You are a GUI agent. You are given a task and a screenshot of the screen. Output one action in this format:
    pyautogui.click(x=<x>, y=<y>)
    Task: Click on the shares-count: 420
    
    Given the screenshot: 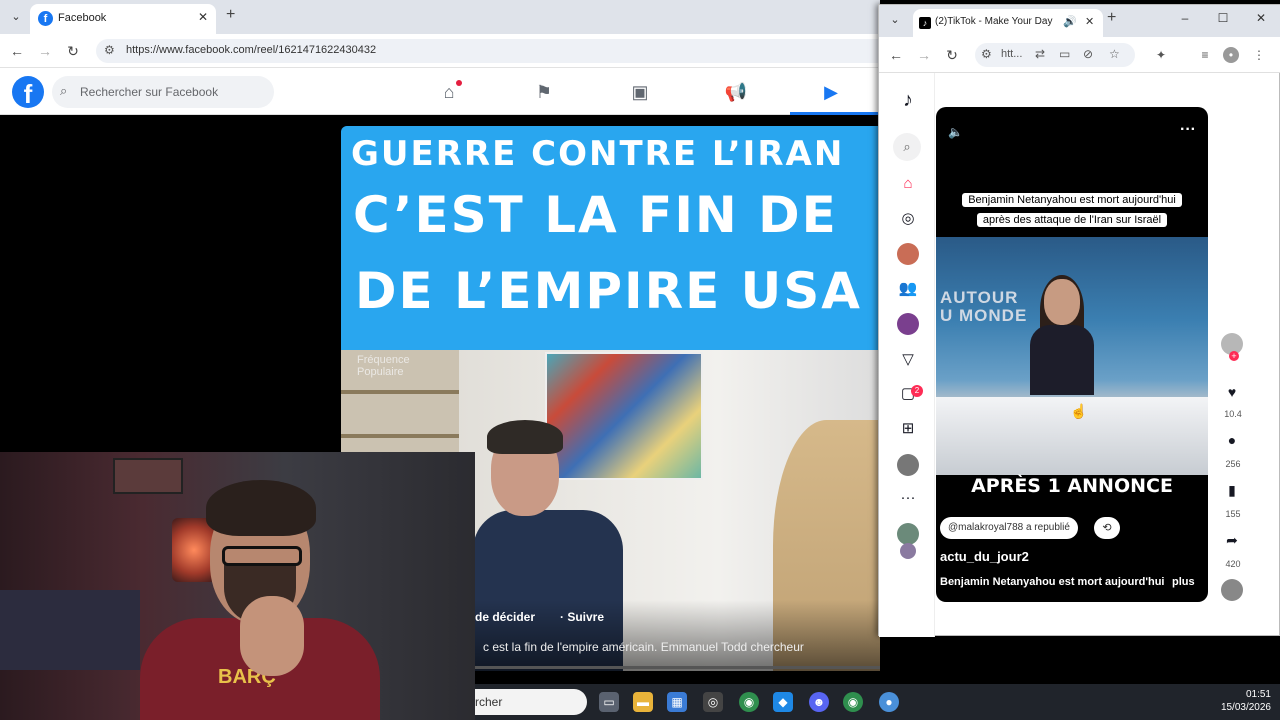 What is the action you would take?
    pyautogui.click(x=1233, y=564)
    